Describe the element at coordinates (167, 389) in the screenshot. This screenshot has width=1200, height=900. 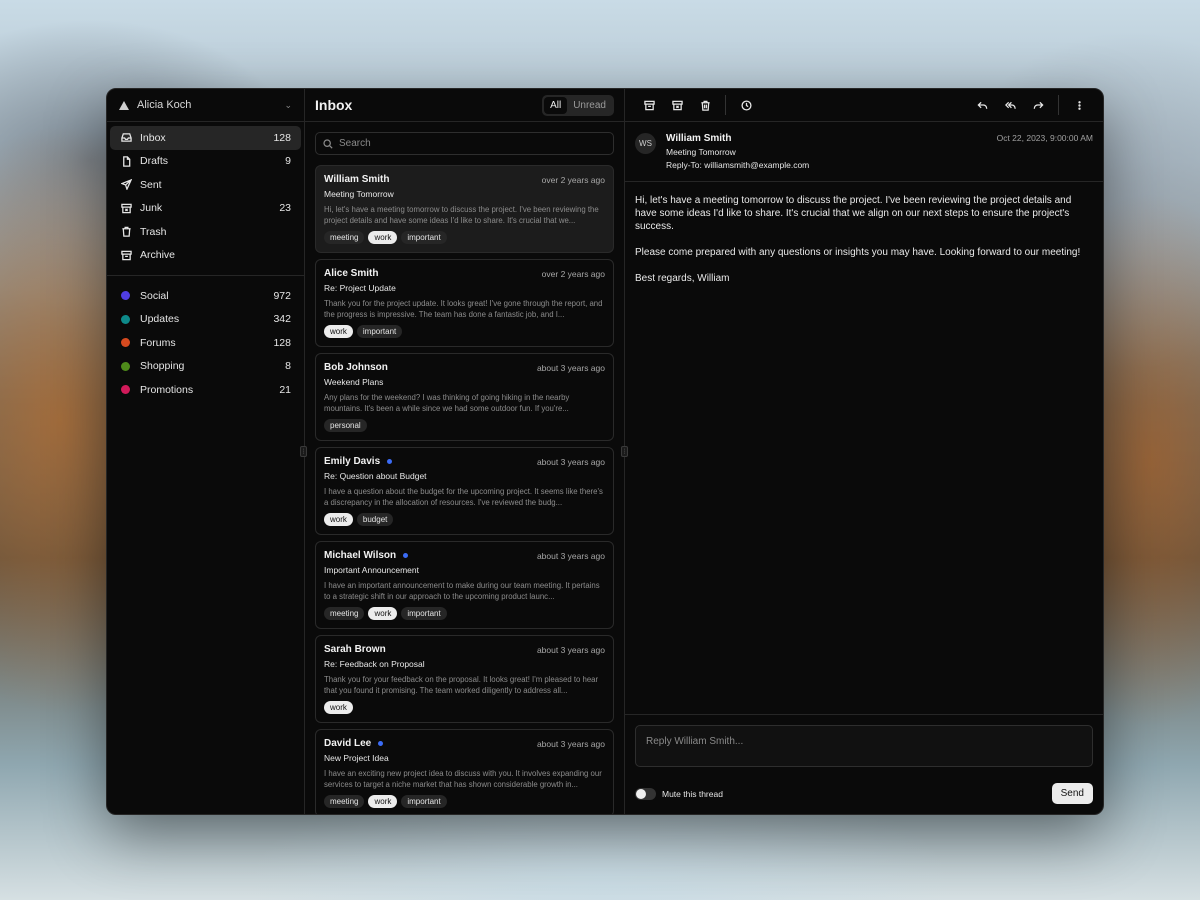
I see `sidebar-item-label: Promotions` at that location.